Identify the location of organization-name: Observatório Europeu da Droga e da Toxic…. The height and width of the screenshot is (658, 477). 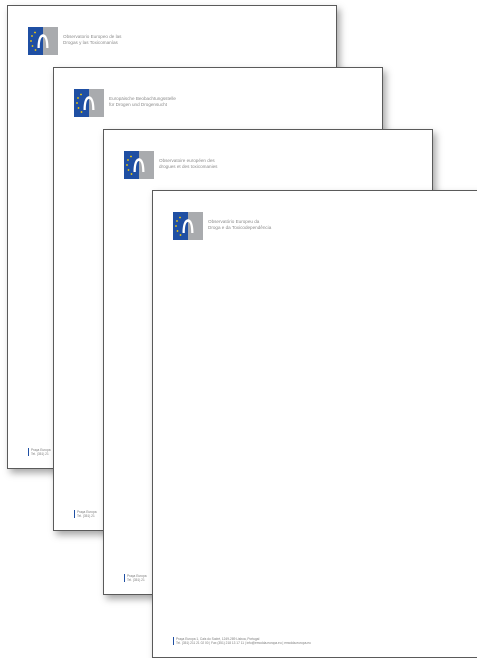
(239, 224).